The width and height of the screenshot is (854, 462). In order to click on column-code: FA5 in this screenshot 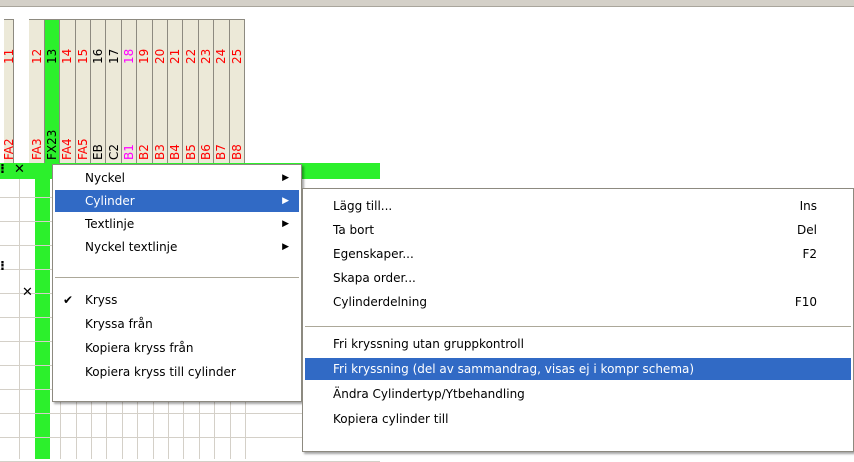, I will do `click(82, 149)`.